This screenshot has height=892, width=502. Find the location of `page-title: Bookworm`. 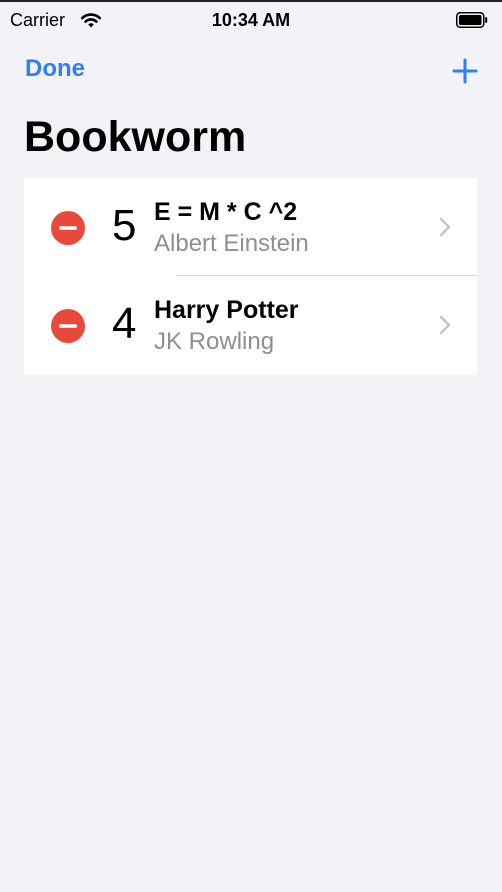

page-title: Bookworm is located at coordinates (135, 137).